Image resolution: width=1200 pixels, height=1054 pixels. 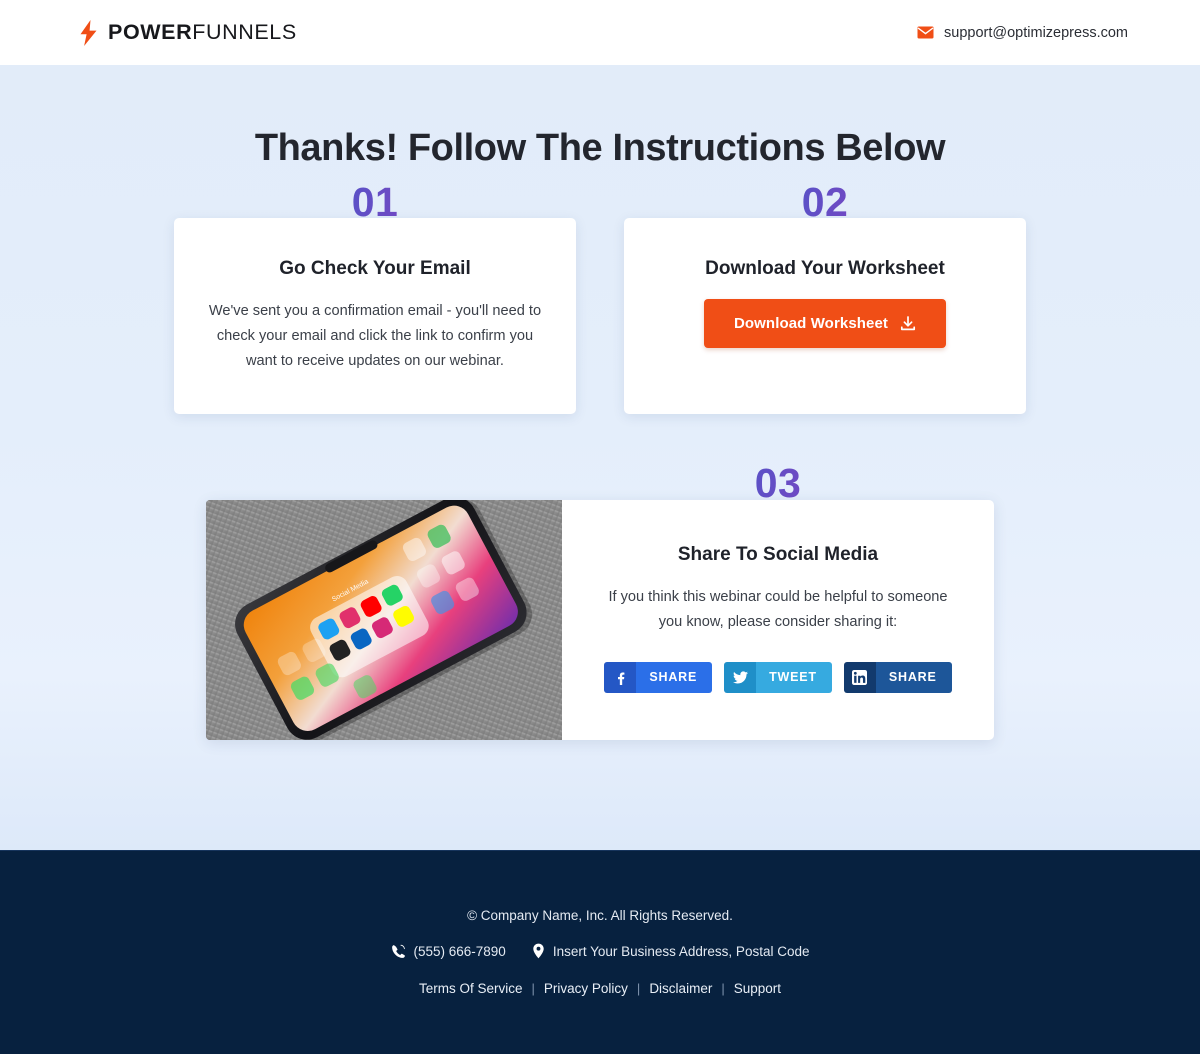 What do you see at coordinates (778, 554) in the screenshot?
I see `step-heading-3: Share To Social Media` at bounding box center [778, 554].